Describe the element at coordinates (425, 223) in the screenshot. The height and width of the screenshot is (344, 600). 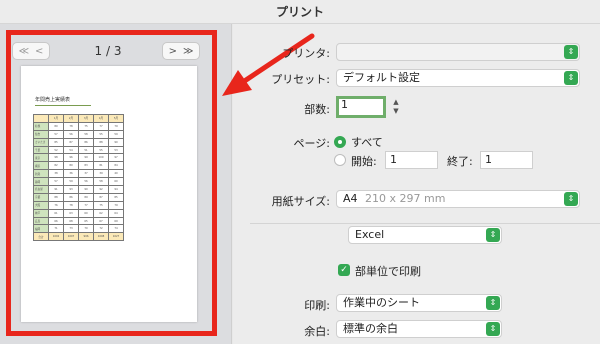
I see `section-divider` at that location.